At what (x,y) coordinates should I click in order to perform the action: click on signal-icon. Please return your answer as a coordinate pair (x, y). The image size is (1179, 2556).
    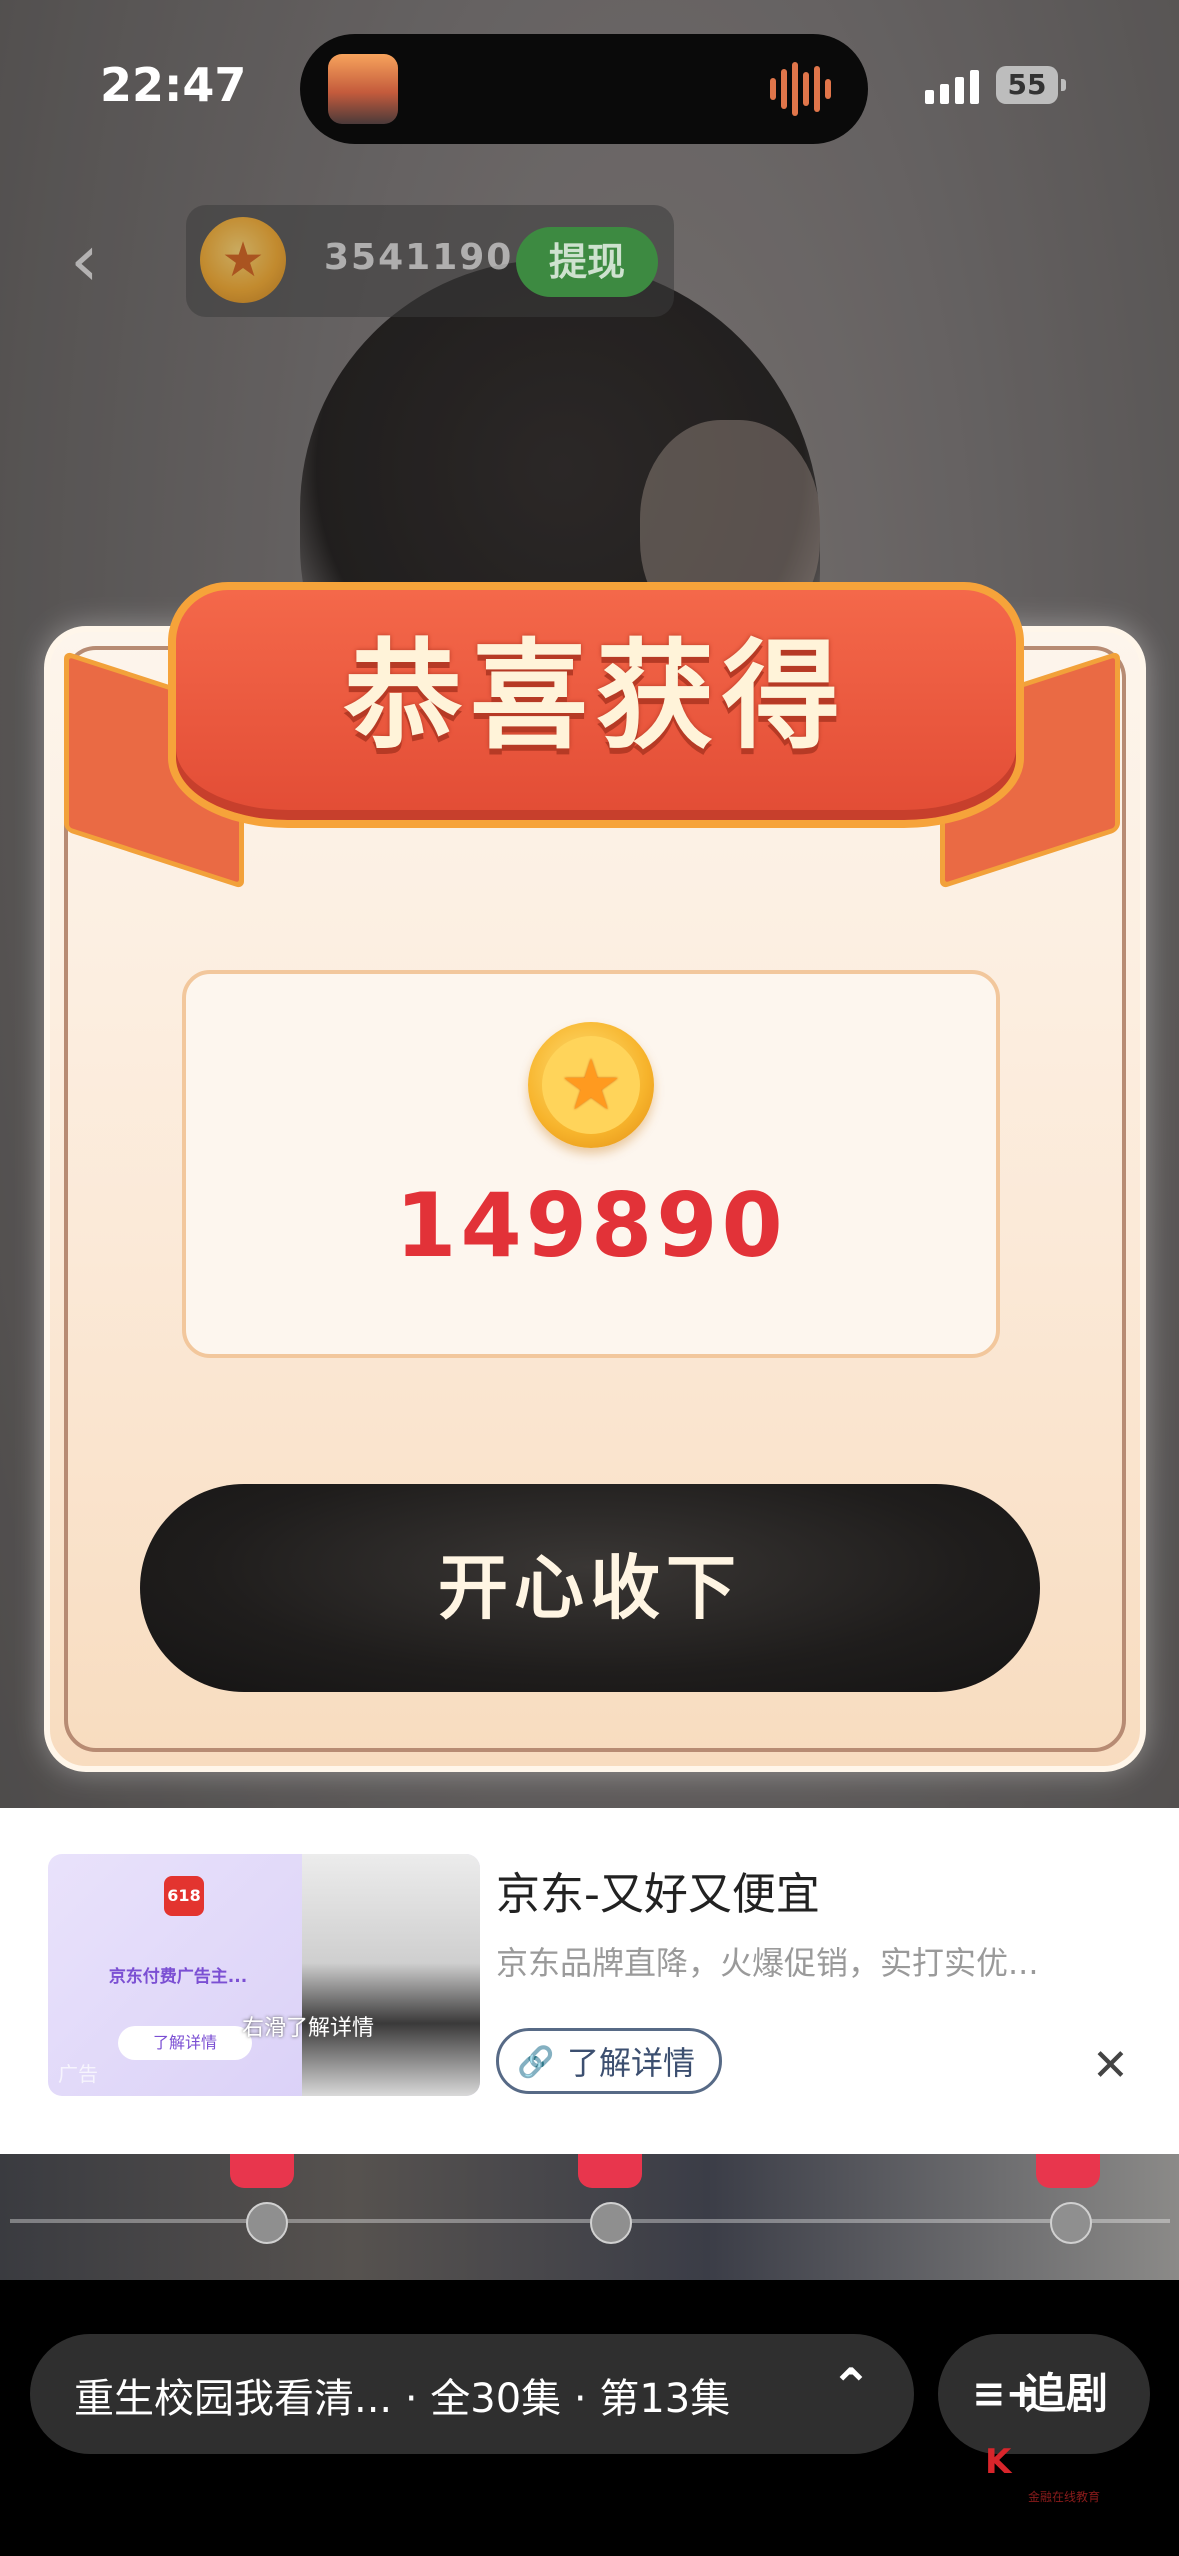
    Looking at the image, I should click on (952, 87).